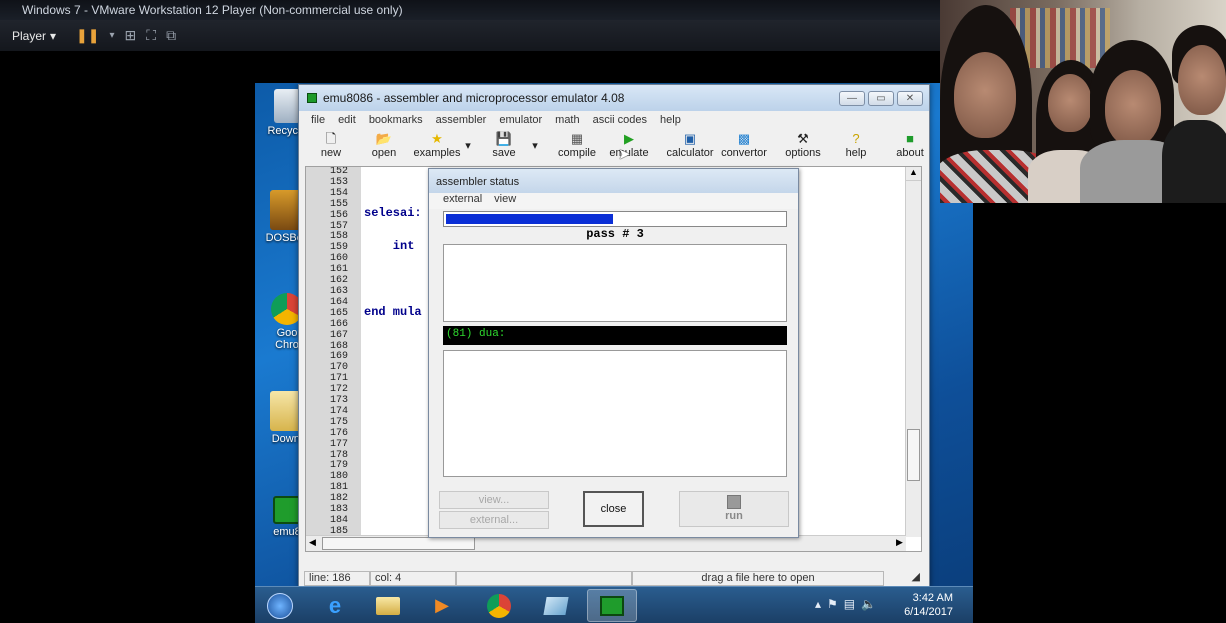 Image resolution: width=1226 pixels, height=623 pixels. I want to click on save-button: 💾 save, so click(504, 145).